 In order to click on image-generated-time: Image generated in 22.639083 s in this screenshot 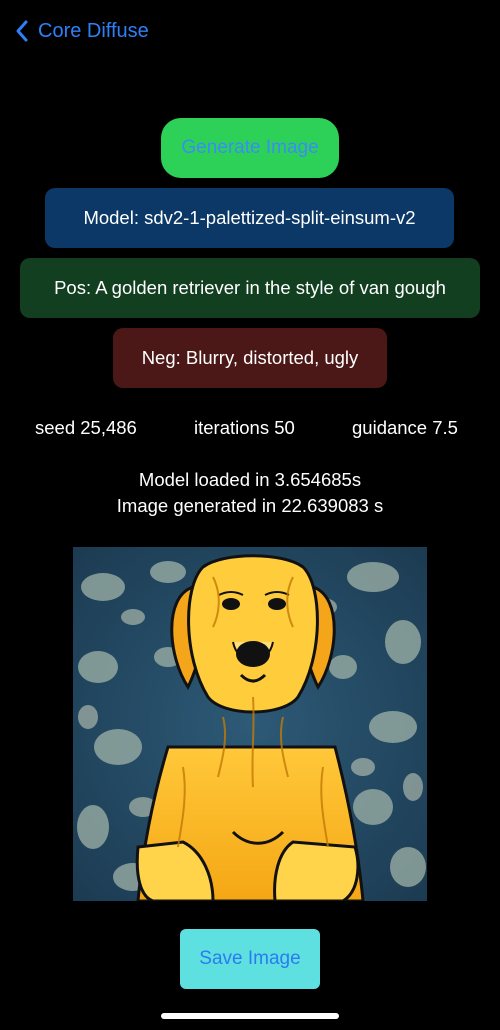, I will do `click(250, 505)`.